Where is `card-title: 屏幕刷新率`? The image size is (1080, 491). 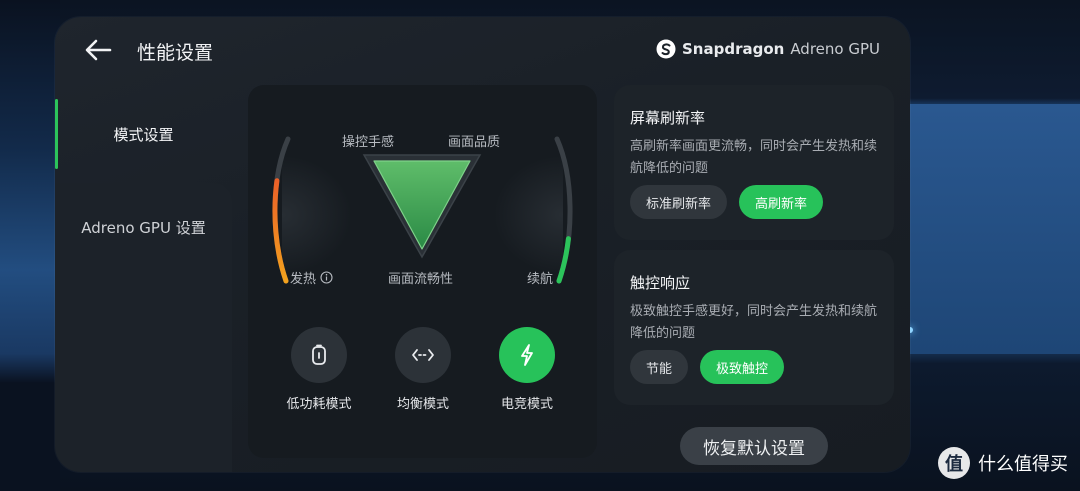
card-title: 屏幕刷新率 is located at coordinates (668, 118).